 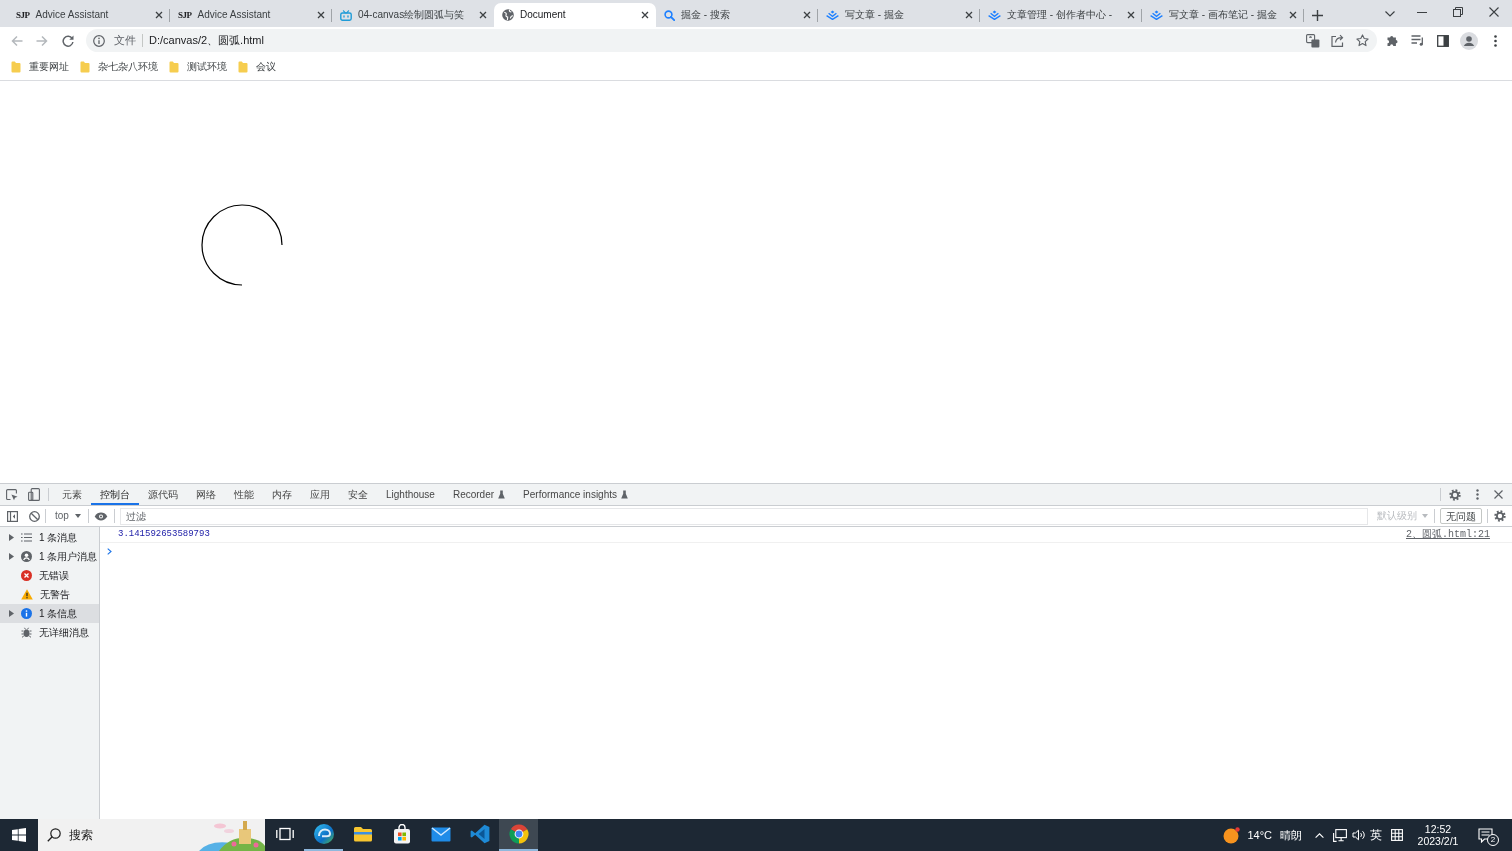 I want to click on clock: 12:52 2023/2/1, so click(x=1438, y=835).